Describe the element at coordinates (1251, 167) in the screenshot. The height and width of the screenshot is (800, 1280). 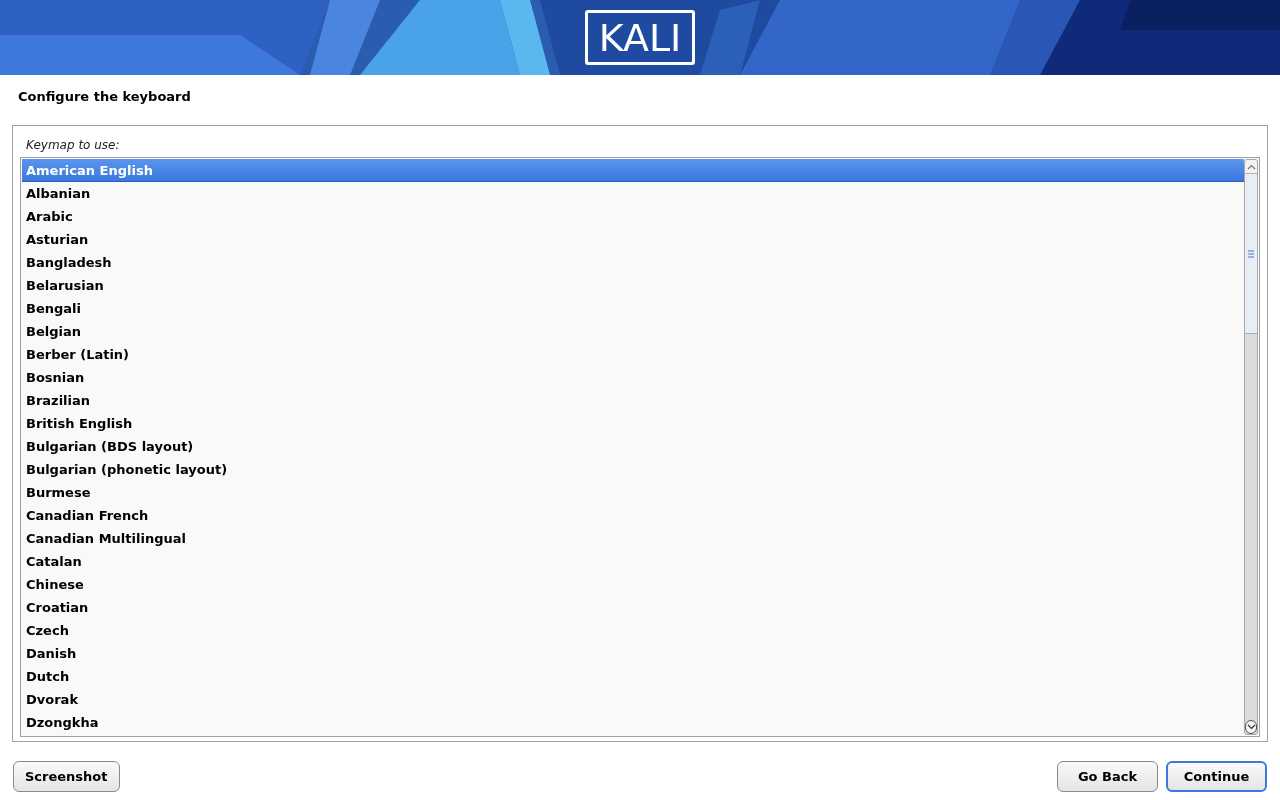
I see `scroll-up-icon` at that location.